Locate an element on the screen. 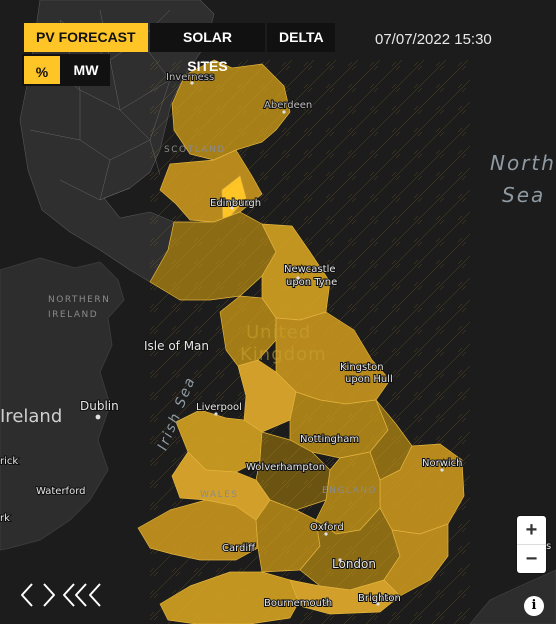 The height and width of the screenshot is (624, 556). label-northern-ireland-2: IRELAND is located at coordinates (73, 315).